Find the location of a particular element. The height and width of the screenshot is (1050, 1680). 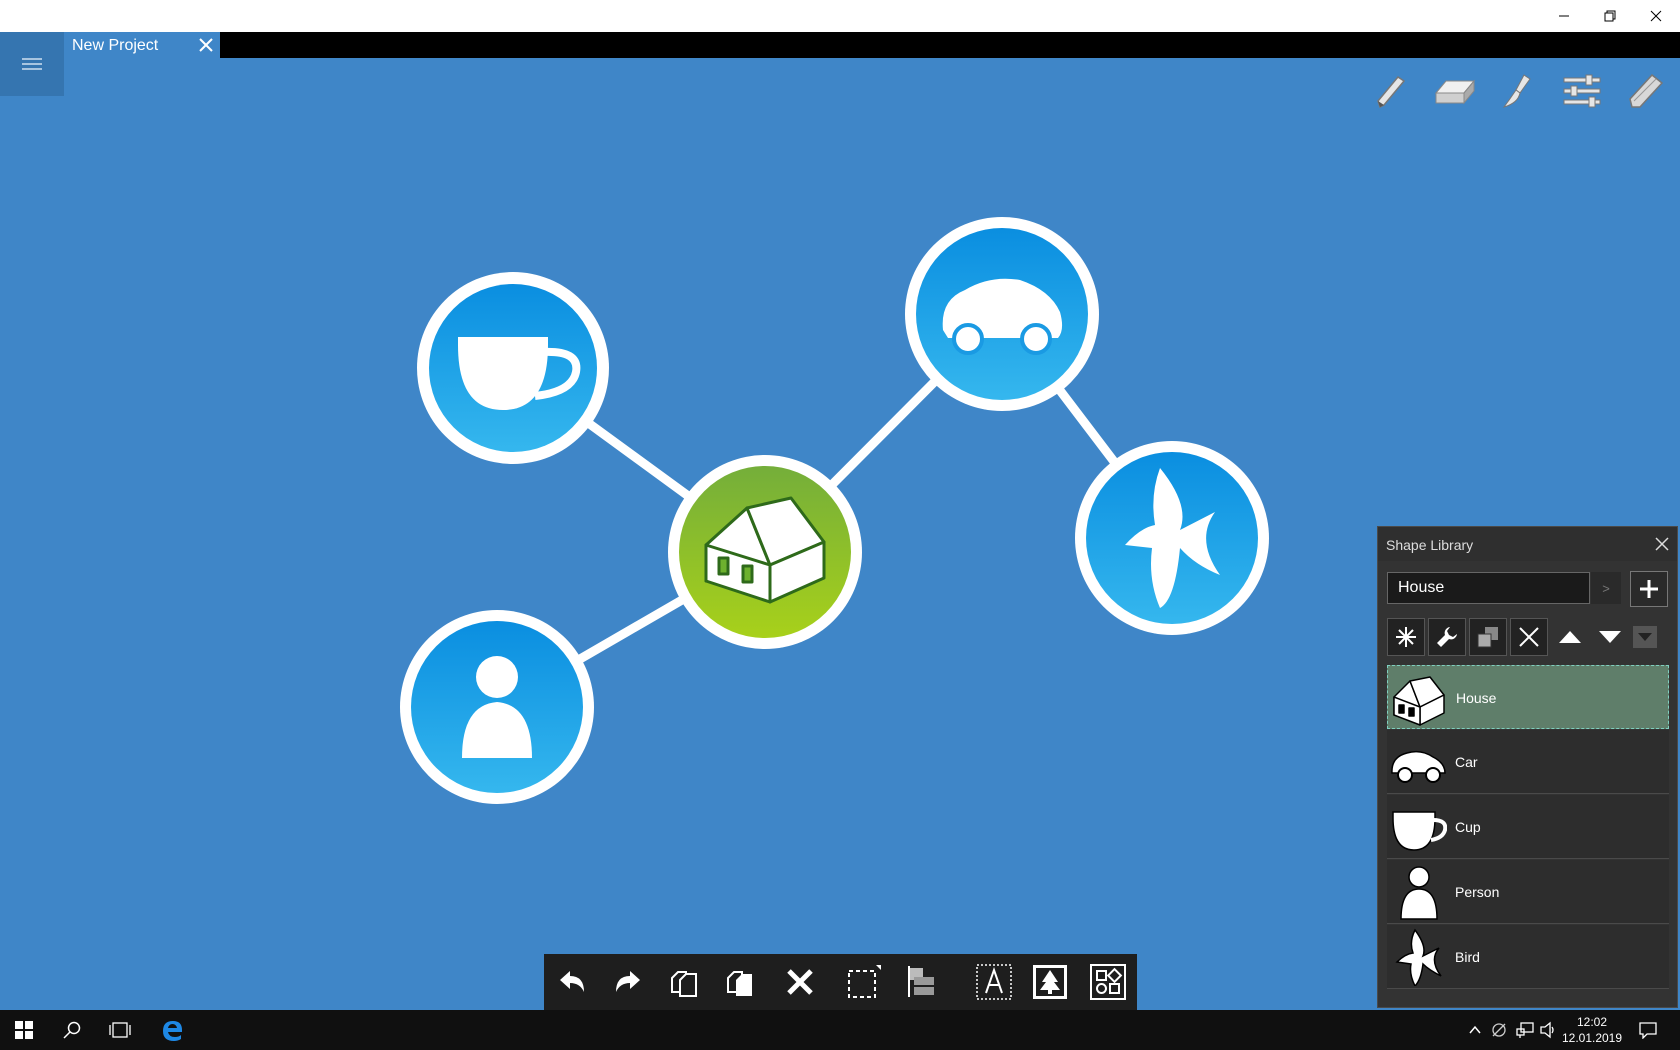

select-region-icon is located at coordinates (864, 981).